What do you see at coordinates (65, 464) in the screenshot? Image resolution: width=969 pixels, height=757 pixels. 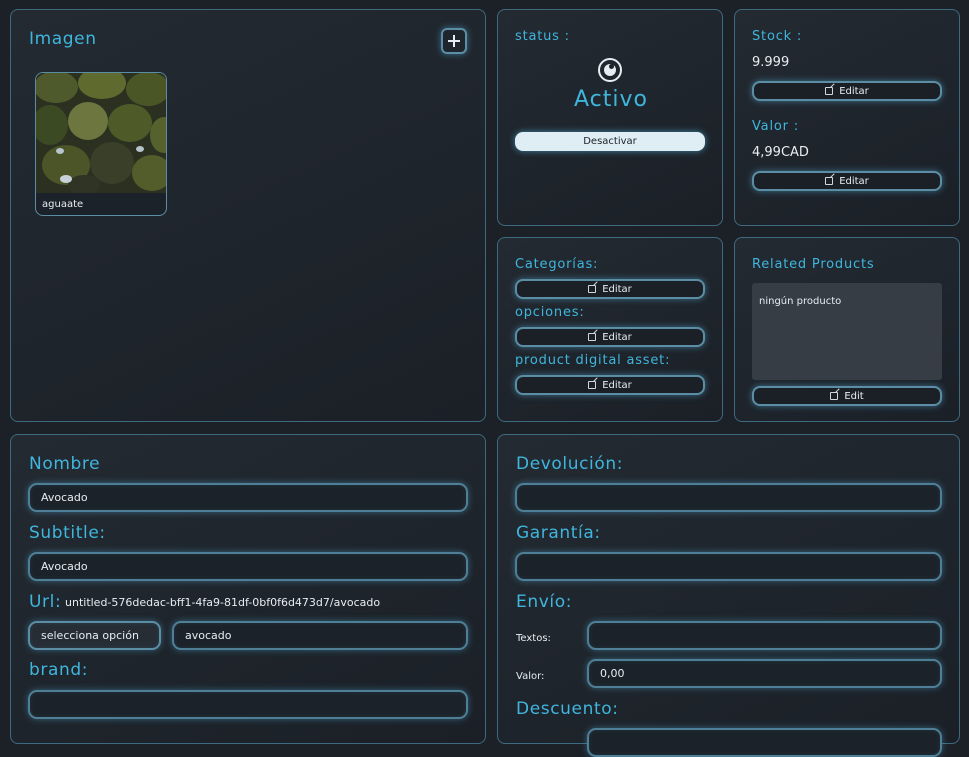 I see `nombre-label: Nombre` at bounding box center [65, 464].